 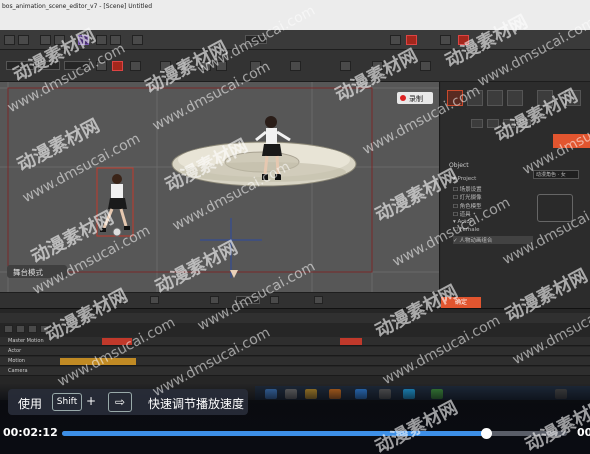 What do you see at coordinates (117, 66) in the screenshot?
I see `toolbar-red-icon` at bounding box center [117, 66].